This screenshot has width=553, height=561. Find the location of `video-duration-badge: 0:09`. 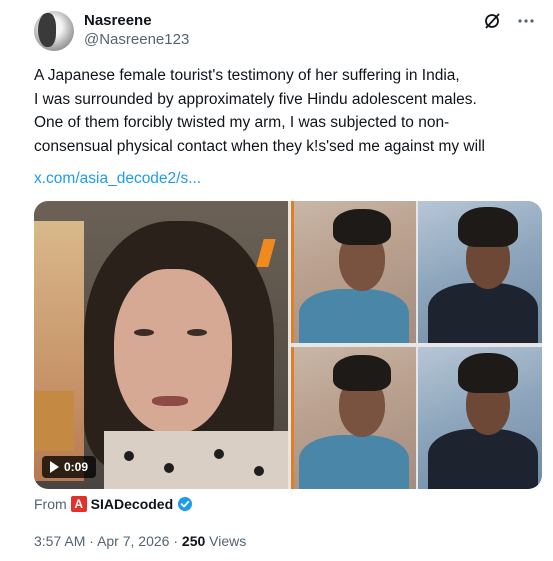

video-duration-badge: 0:09 is located at coordinates (69, 467).